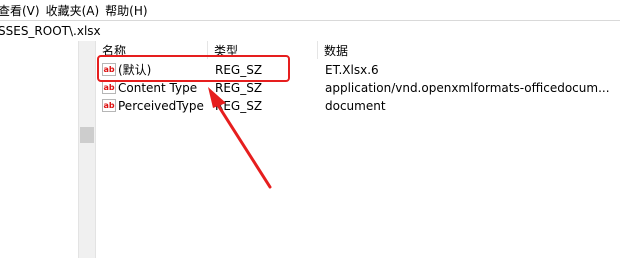 The image size is (620, 258). I want to click on menu-help: 帮助(H), so click(129, 10).